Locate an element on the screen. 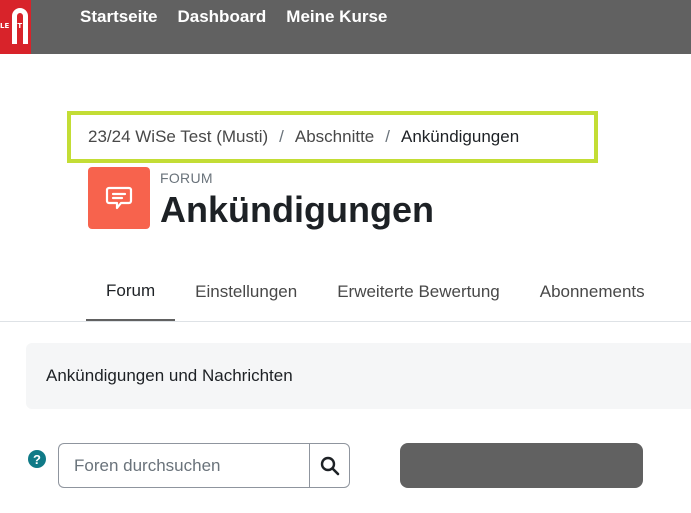 The height and width of the screenshot is (513, 691). forum-search-group is located at coordinates (204, 465).